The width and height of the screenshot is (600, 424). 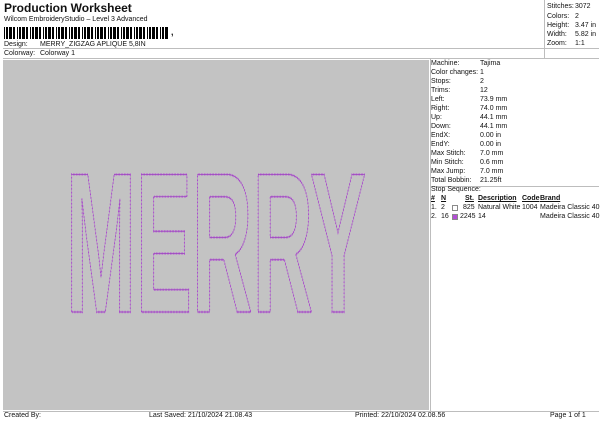 I want to click on colorway-field: Colorway: Colorway 1, so click(x=39, y=54).